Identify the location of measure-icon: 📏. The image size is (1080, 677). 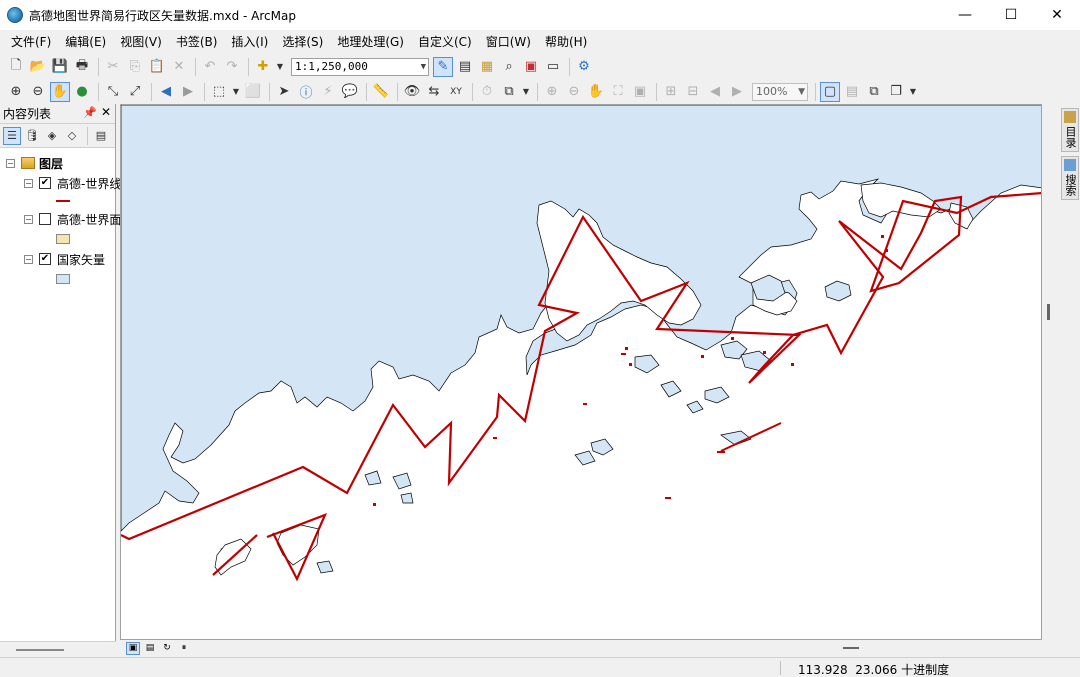
(381, 92).